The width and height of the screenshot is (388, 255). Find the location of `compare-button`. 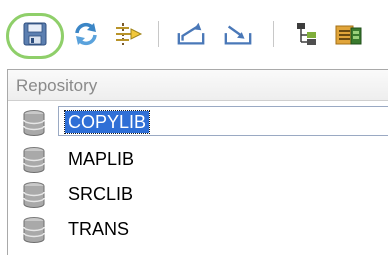

compare-button is located at coordinates (129, 34).